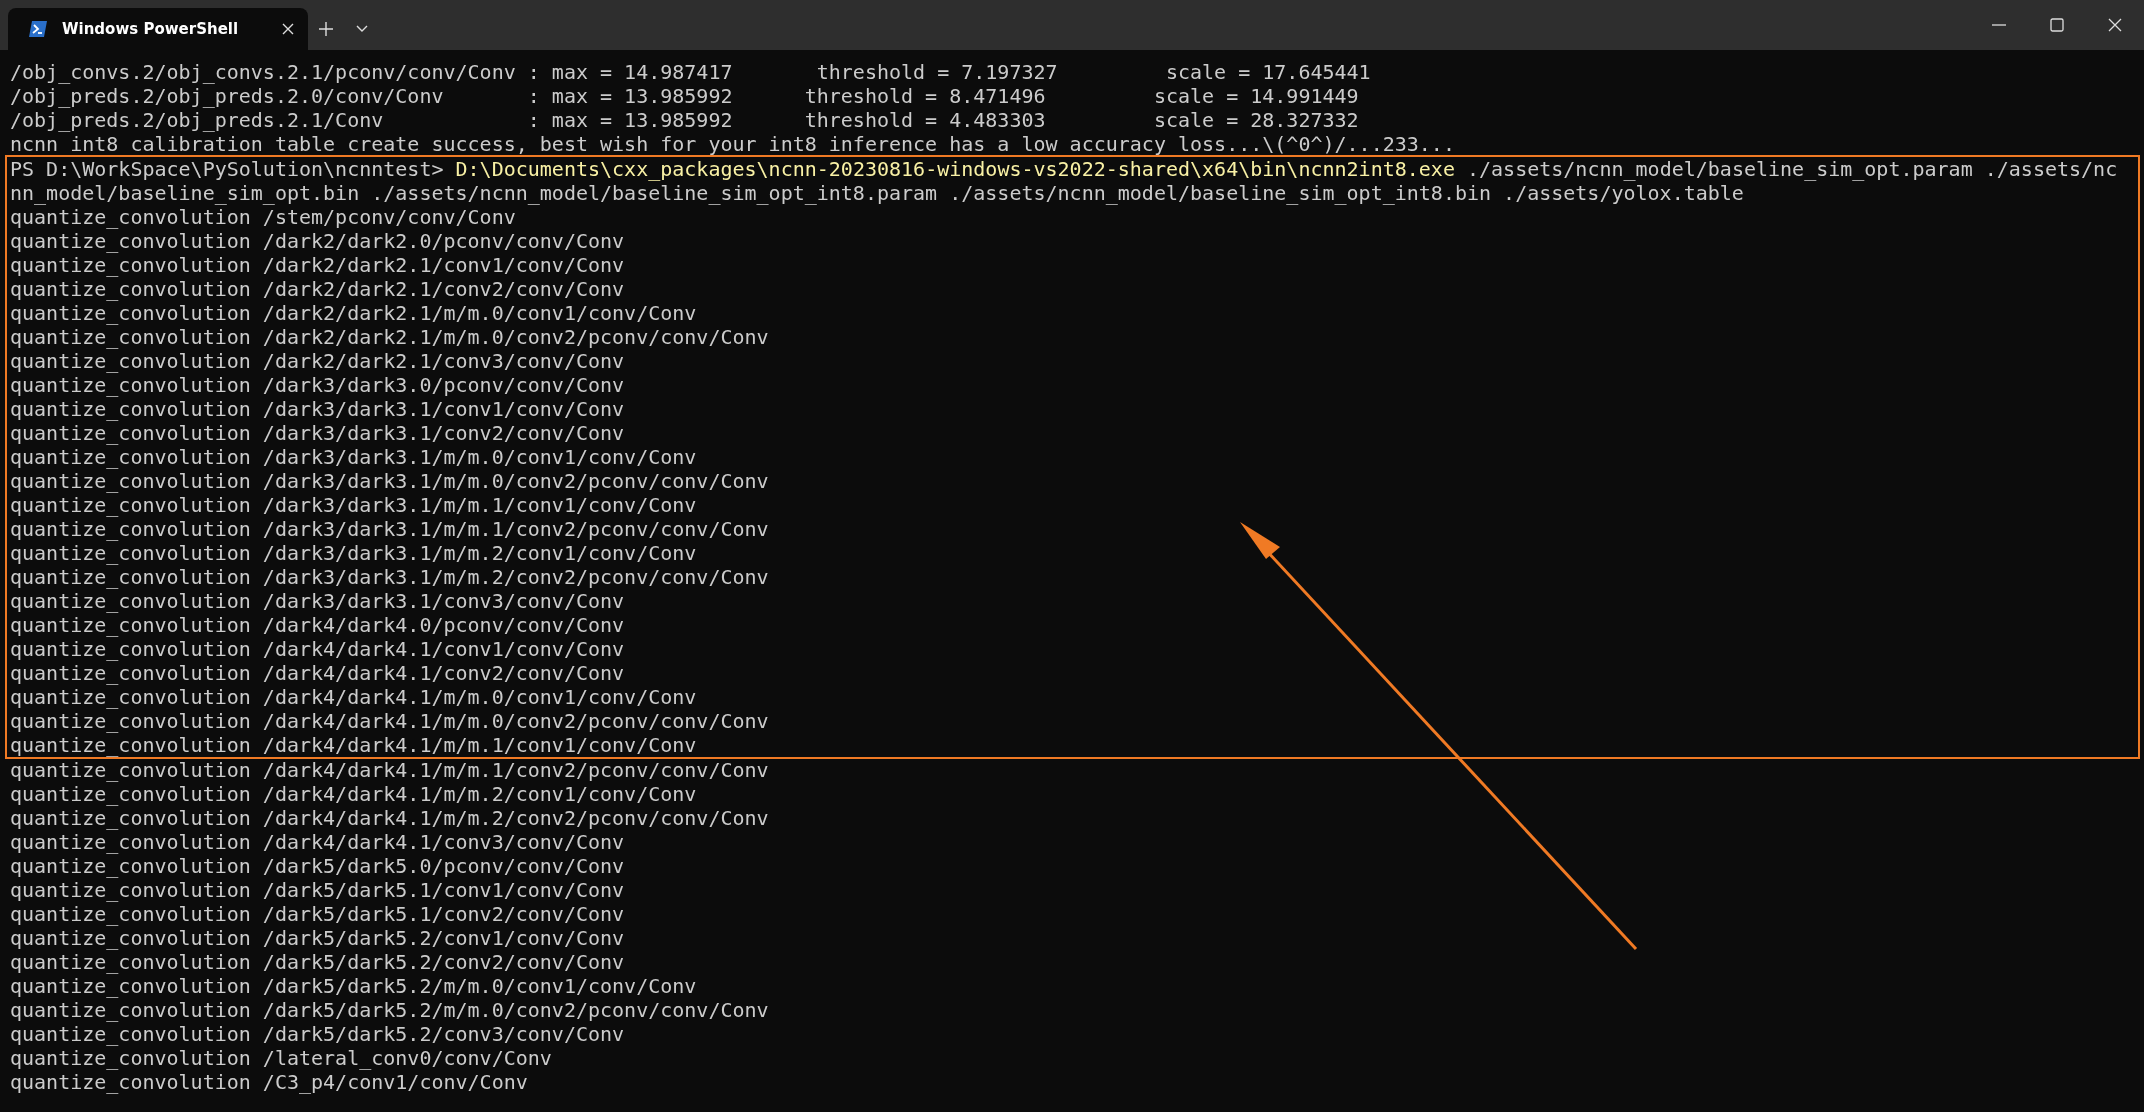  What do you see at coordinates (389, 1010) in the screenshot?
I see `output-line: quantize_convolution /dark5/dark5.2/m/m.0/conv2/pconv/conv/Conv` at bounding box center [389, 1010].